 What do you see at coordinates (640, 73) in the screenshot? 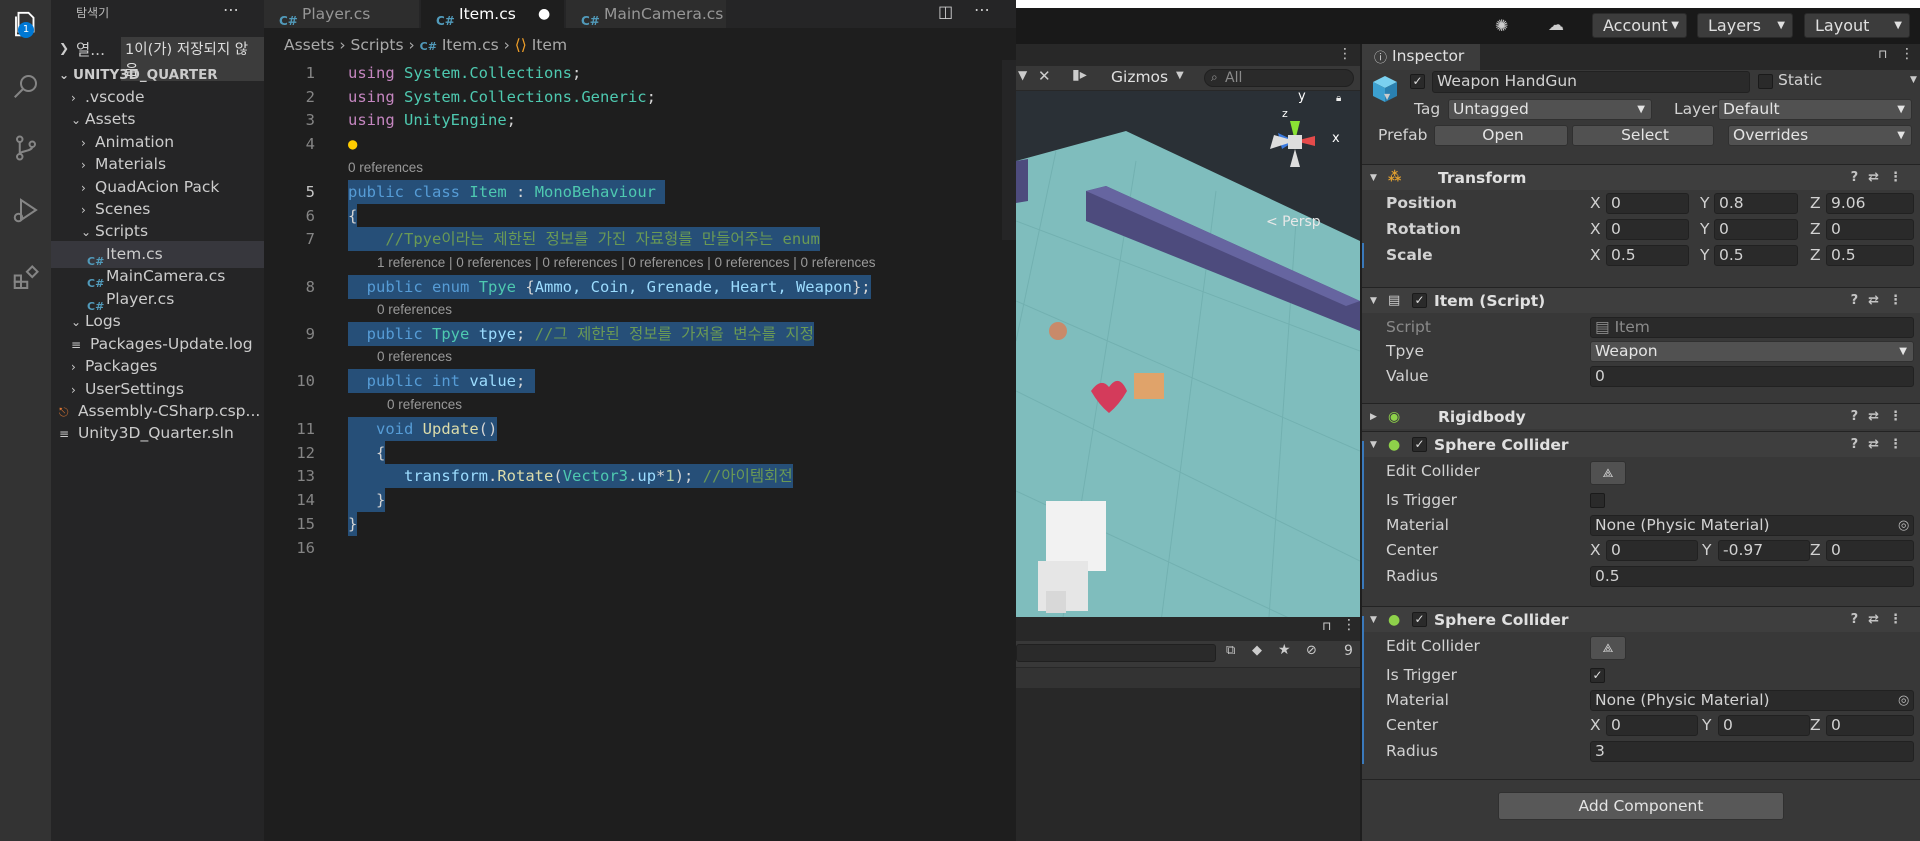
I see `code-line: 1 using System.Collections;` at bounding box center [640, 73].